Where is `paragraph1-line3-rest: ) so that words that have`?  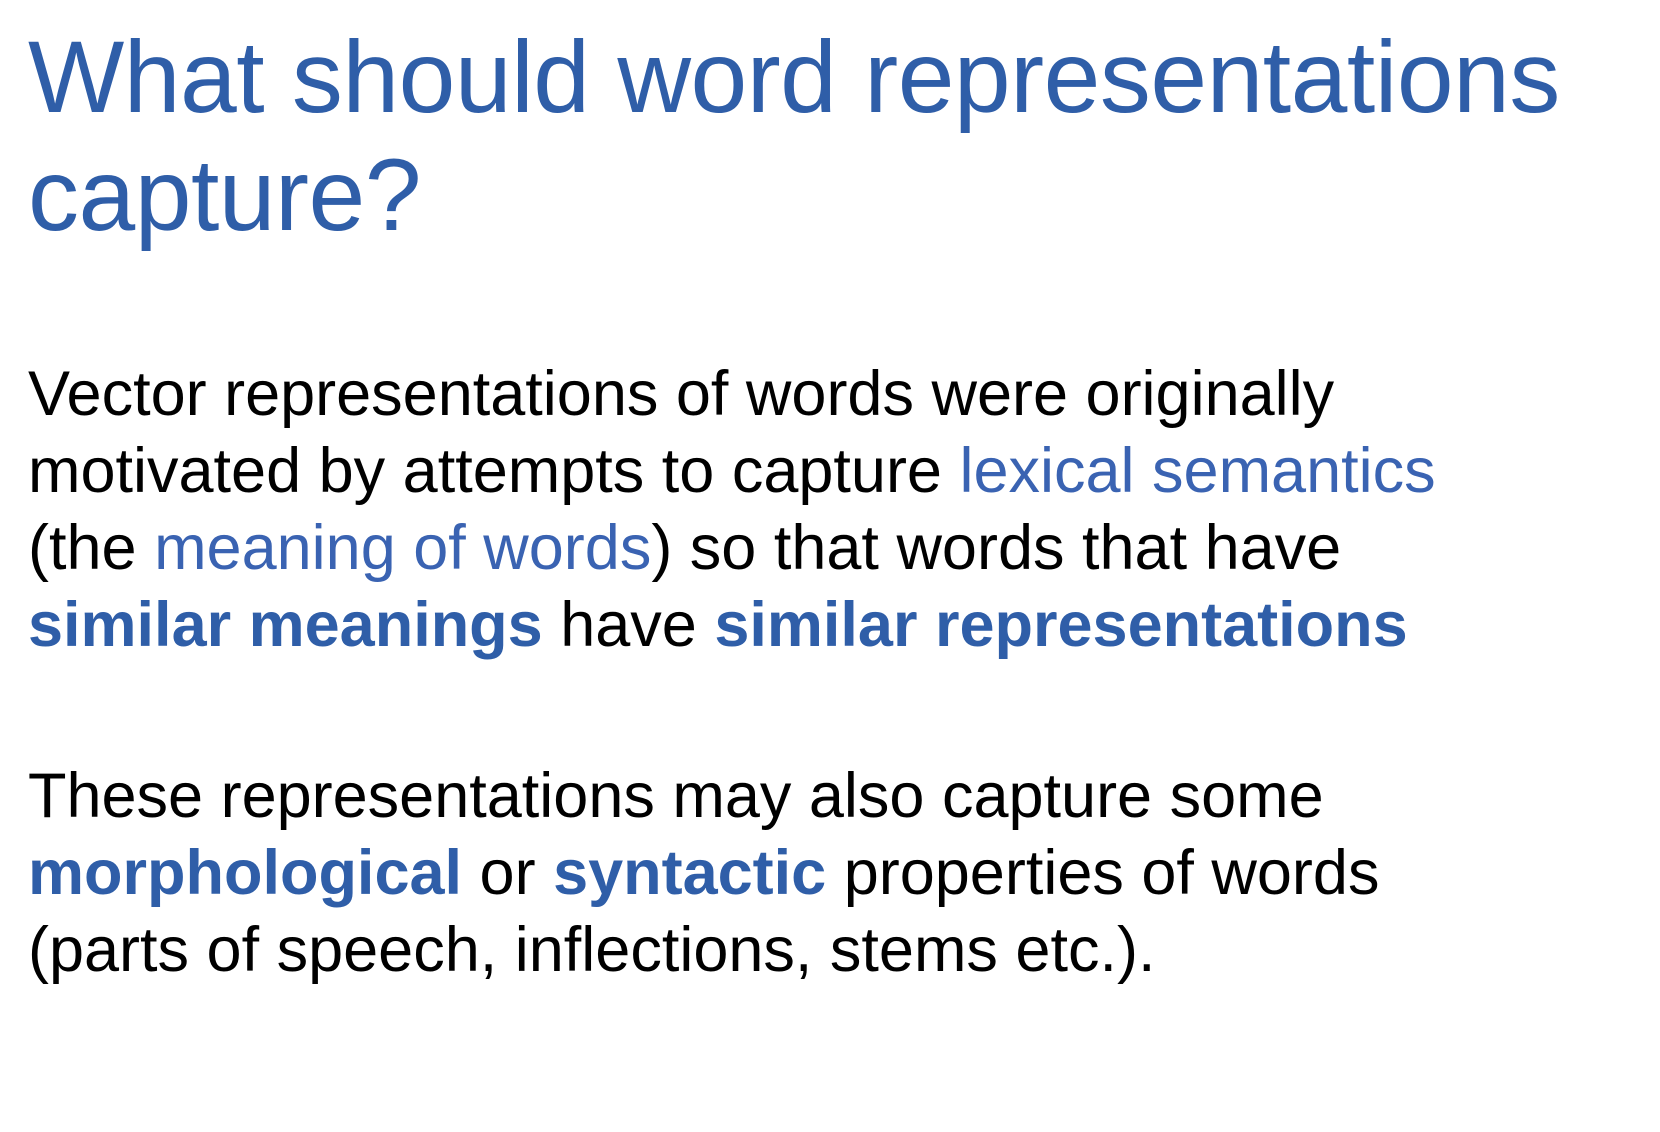
paragraph1-line3-rest: ) so that words that have is located at coordinates (996, 548).